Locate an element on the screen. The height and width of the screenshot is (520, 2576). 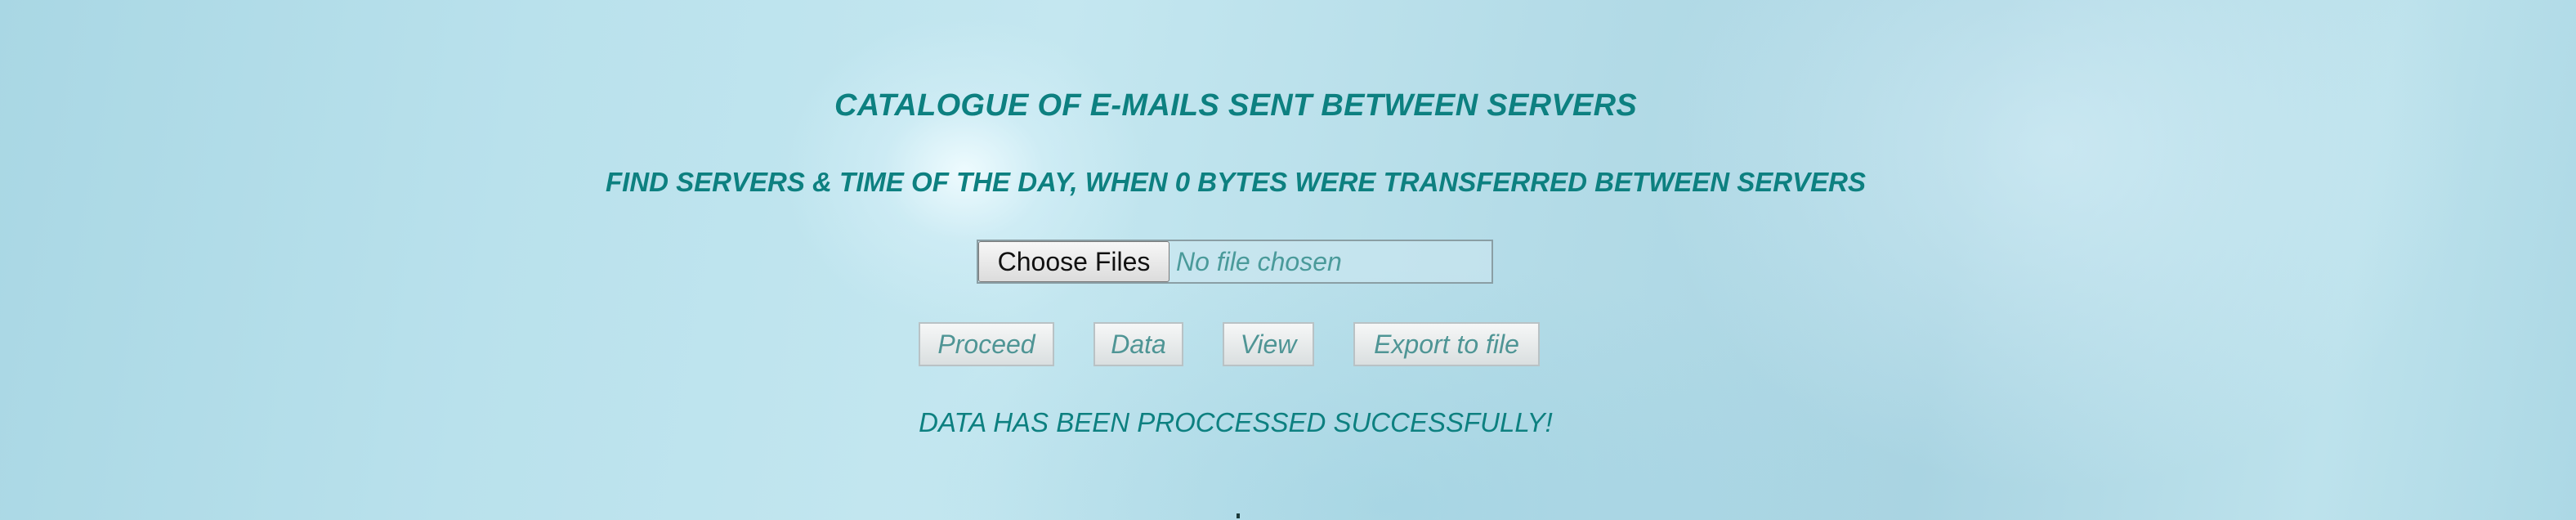
choose-files-button: Choose Files is located at coordinates (1073, 262).